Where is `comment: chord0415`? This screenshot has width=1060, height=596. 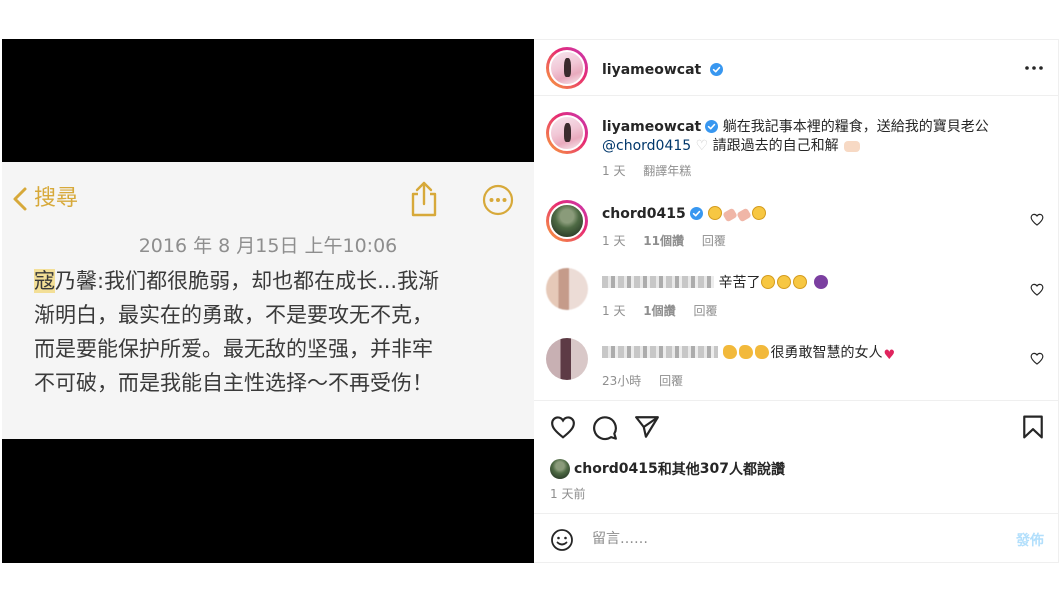 comment: chord0415 is located at coordinates (812, 214).